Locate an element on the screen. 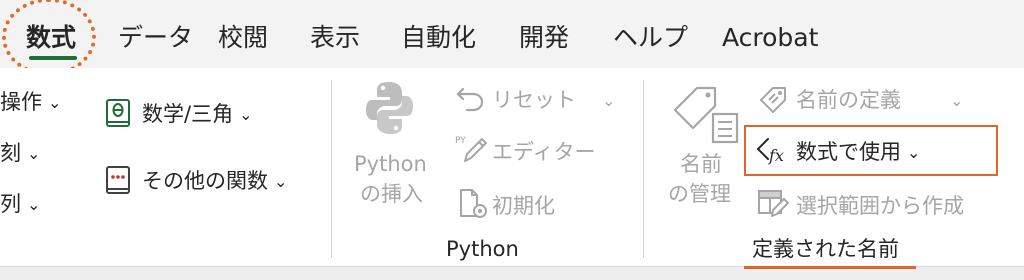 This screenshot has height=280, width=1024. more-functions-button: その他の関数 ⌄ is located at coordinates (214, 181).